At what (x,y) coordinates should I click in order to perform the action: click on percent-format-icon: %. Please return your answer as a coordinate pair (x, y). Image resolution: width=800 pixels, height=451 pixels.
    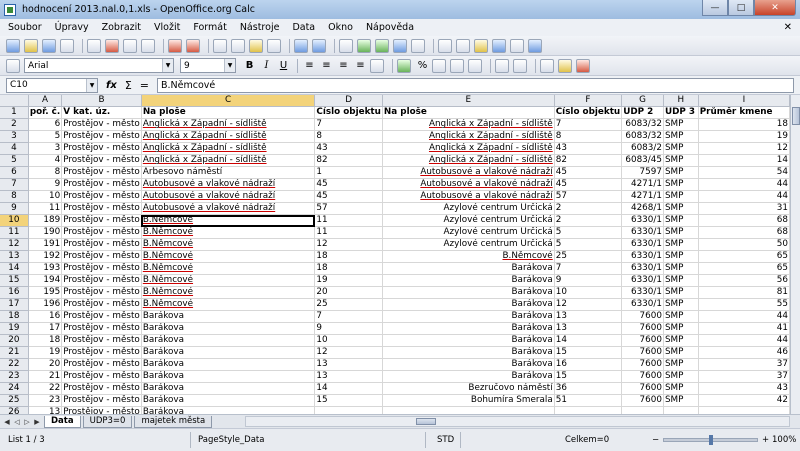
    Looking at the image, I should click on (422, 65).